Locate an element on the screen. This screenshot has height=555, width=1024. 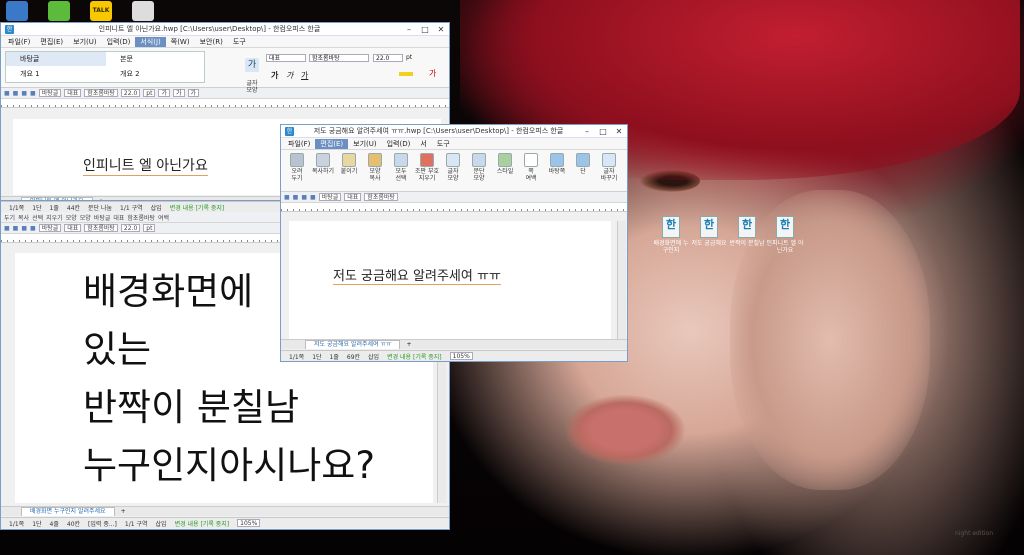
desktop-file-icon: 한 저도 궁금해요 is located at coordinates (709, 239).